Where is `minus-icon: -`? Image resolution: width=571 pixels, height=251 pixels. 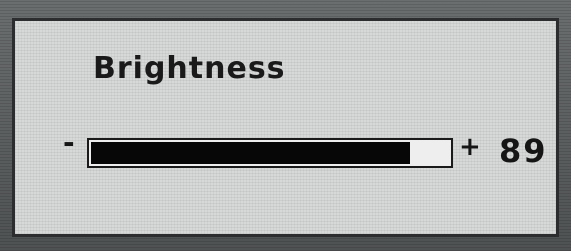 minus-icon: - is located at coordinates (69, 143).